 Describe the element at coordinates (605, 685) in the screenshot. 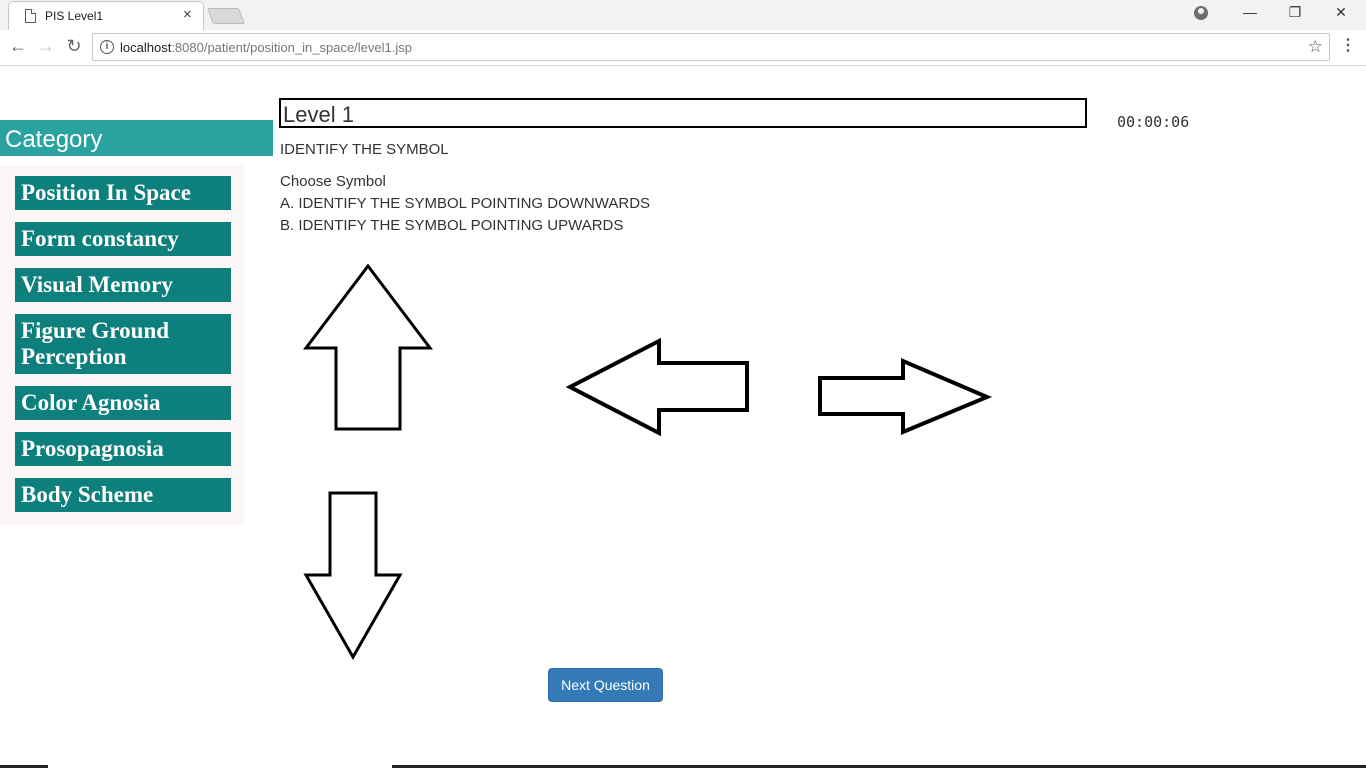

I see `next-question-button: Next Question` at that location.